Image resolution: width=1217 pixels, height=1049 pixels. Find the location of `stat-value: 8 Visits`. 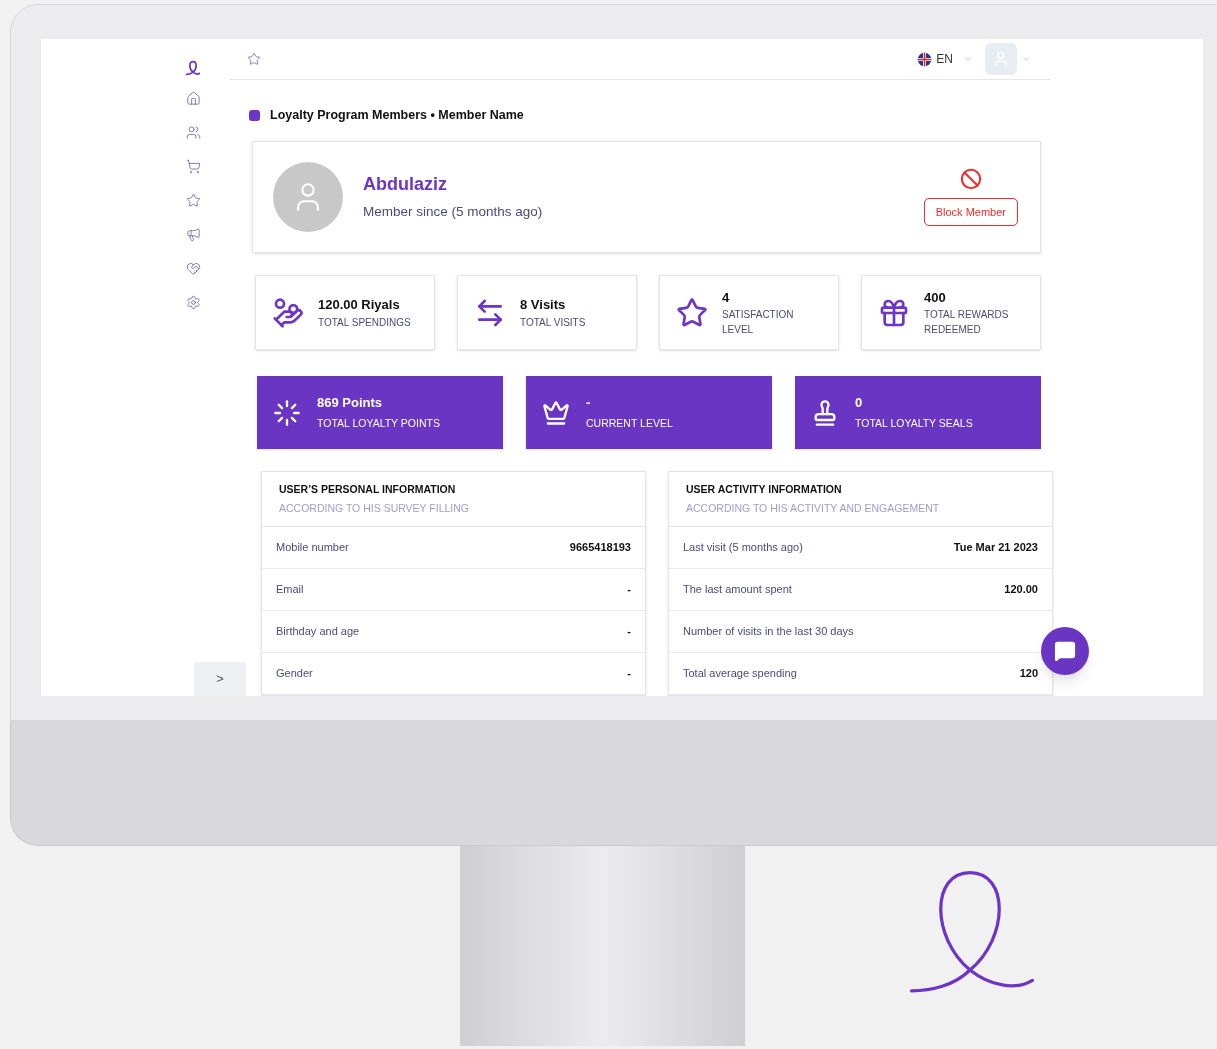

stat-value: 8 Visits is located at coordinates (543, 305).